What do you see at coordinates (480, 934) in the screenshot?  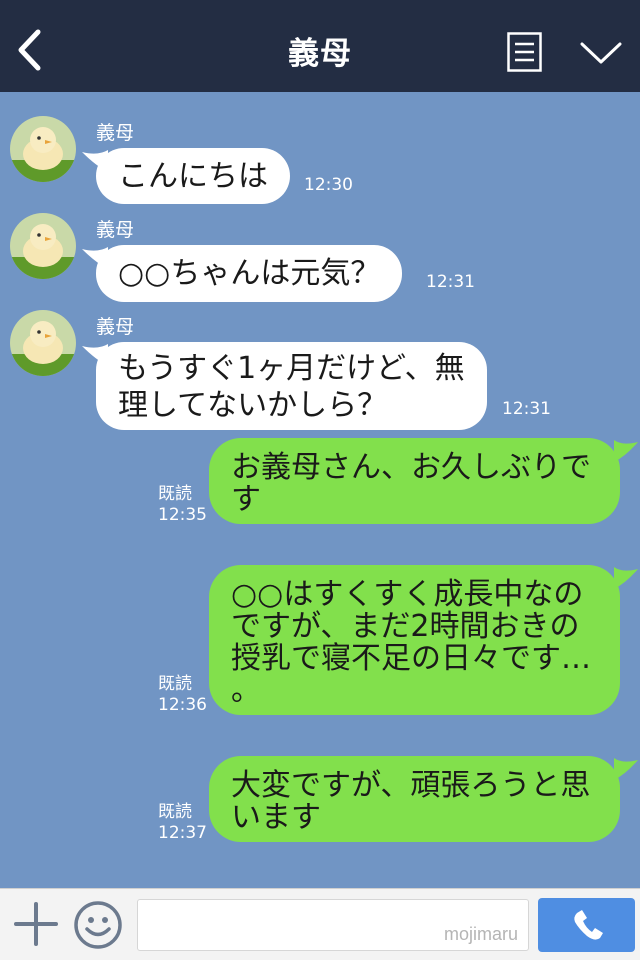 I see `watermark: mojimaru` at bounding box center [480, 934].